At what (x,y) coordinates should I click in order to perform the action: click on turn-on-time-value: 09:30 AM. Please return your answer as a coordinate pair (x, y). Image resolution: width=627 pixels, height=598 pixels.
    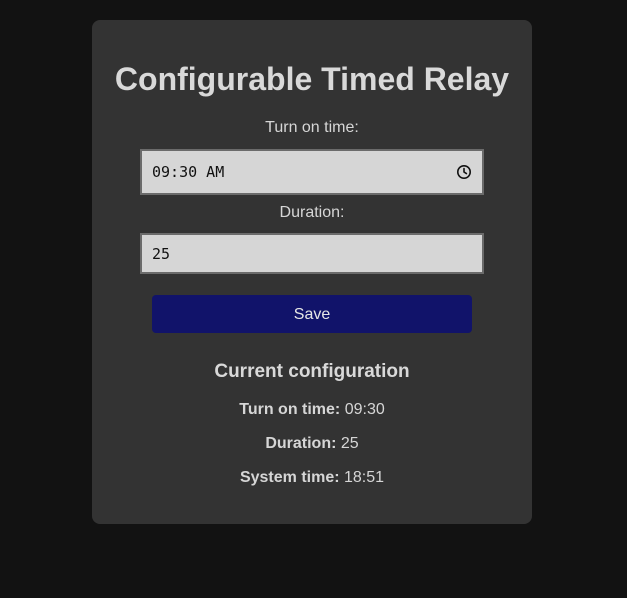
    Looking at the image, I should click on (188, 172).